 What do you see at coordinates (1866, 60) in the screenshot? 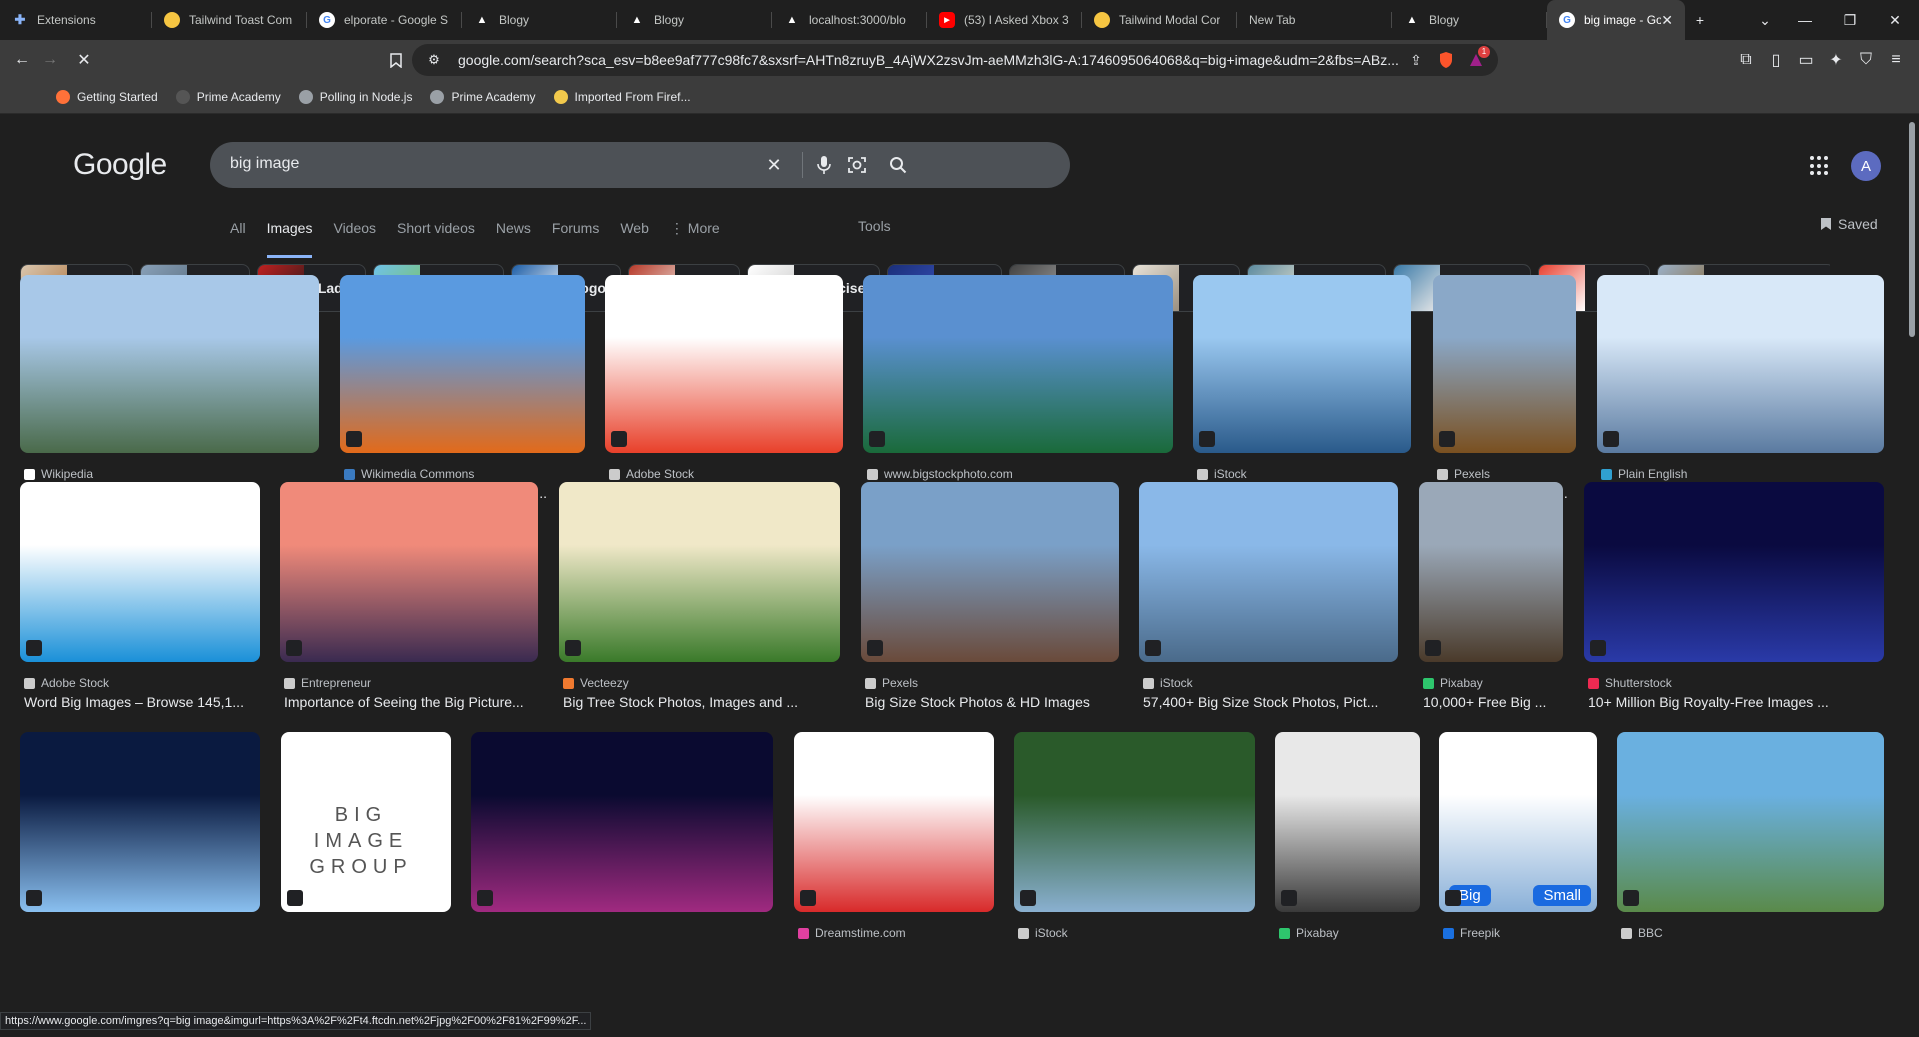
I see `vpn-icon: ⛉` at bounding box center [1866, 60].